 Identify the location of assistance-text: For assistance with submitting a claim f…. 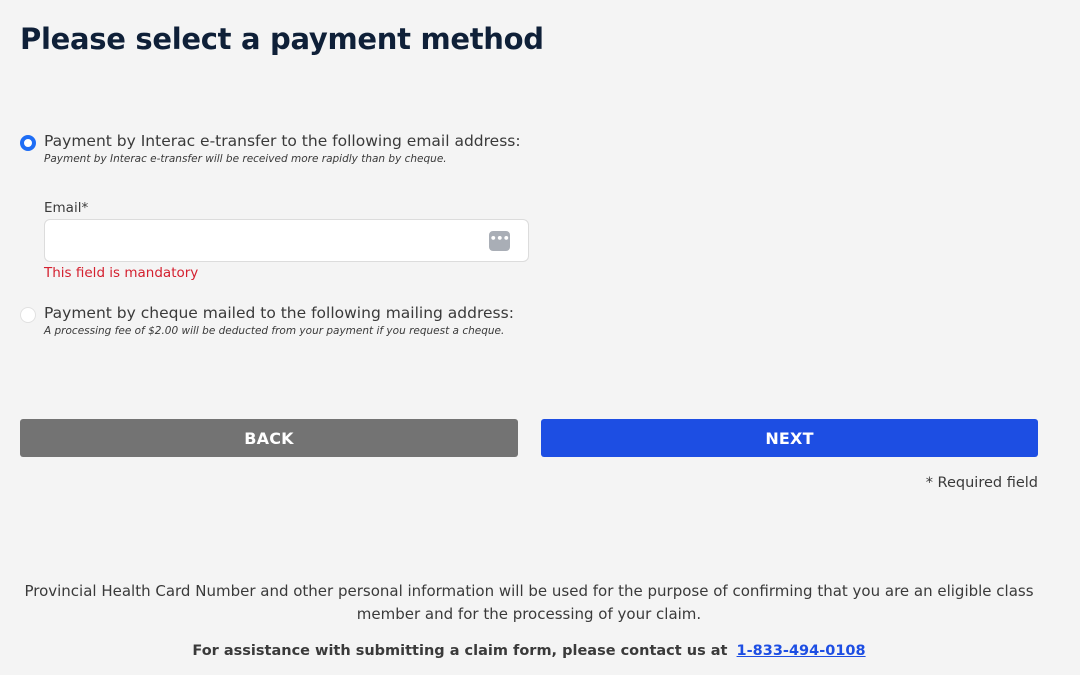
(460, 651).